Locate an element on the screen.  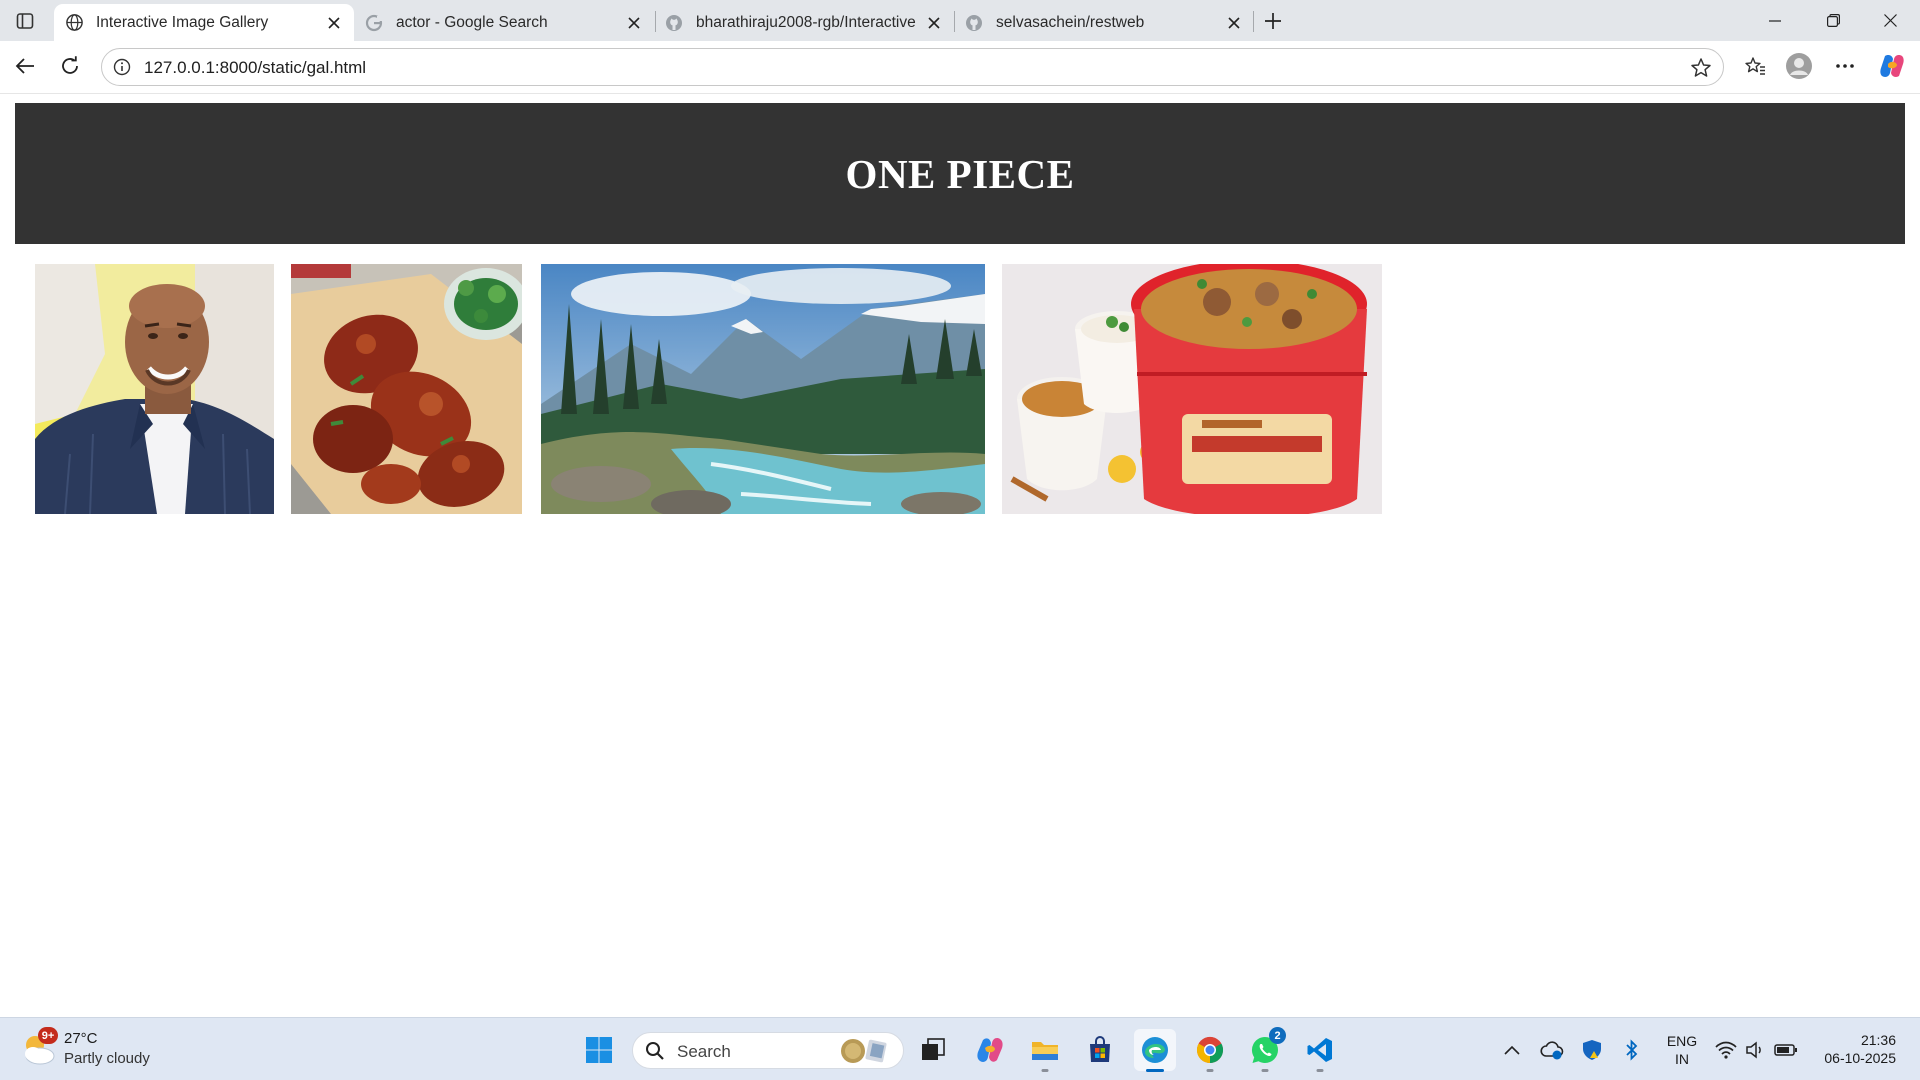
volume-tray is located at coordinates (1755, 1050).